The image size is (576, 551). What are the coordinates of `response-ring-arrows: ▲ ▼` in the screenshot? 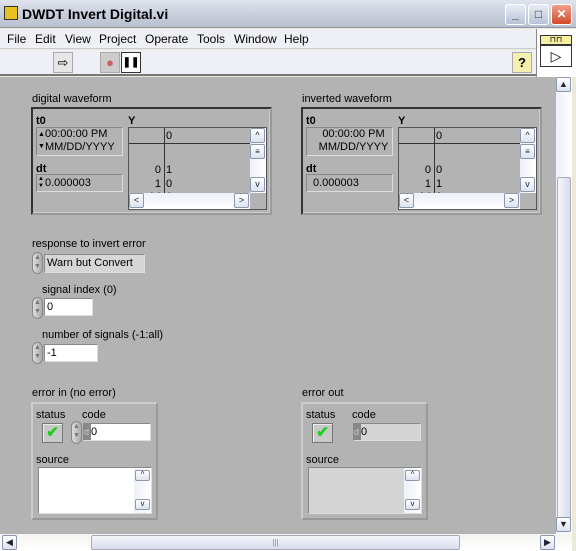 It's located at (37, 263).